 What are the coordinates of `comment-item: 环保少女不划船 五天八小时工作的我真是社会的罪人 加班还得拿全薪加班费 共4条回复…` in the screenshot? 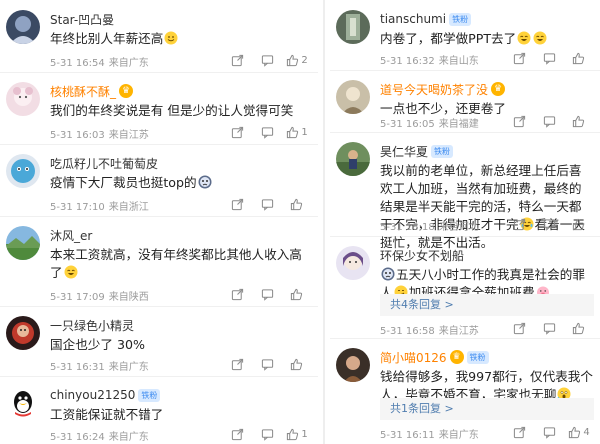 It's located at (465, 287).